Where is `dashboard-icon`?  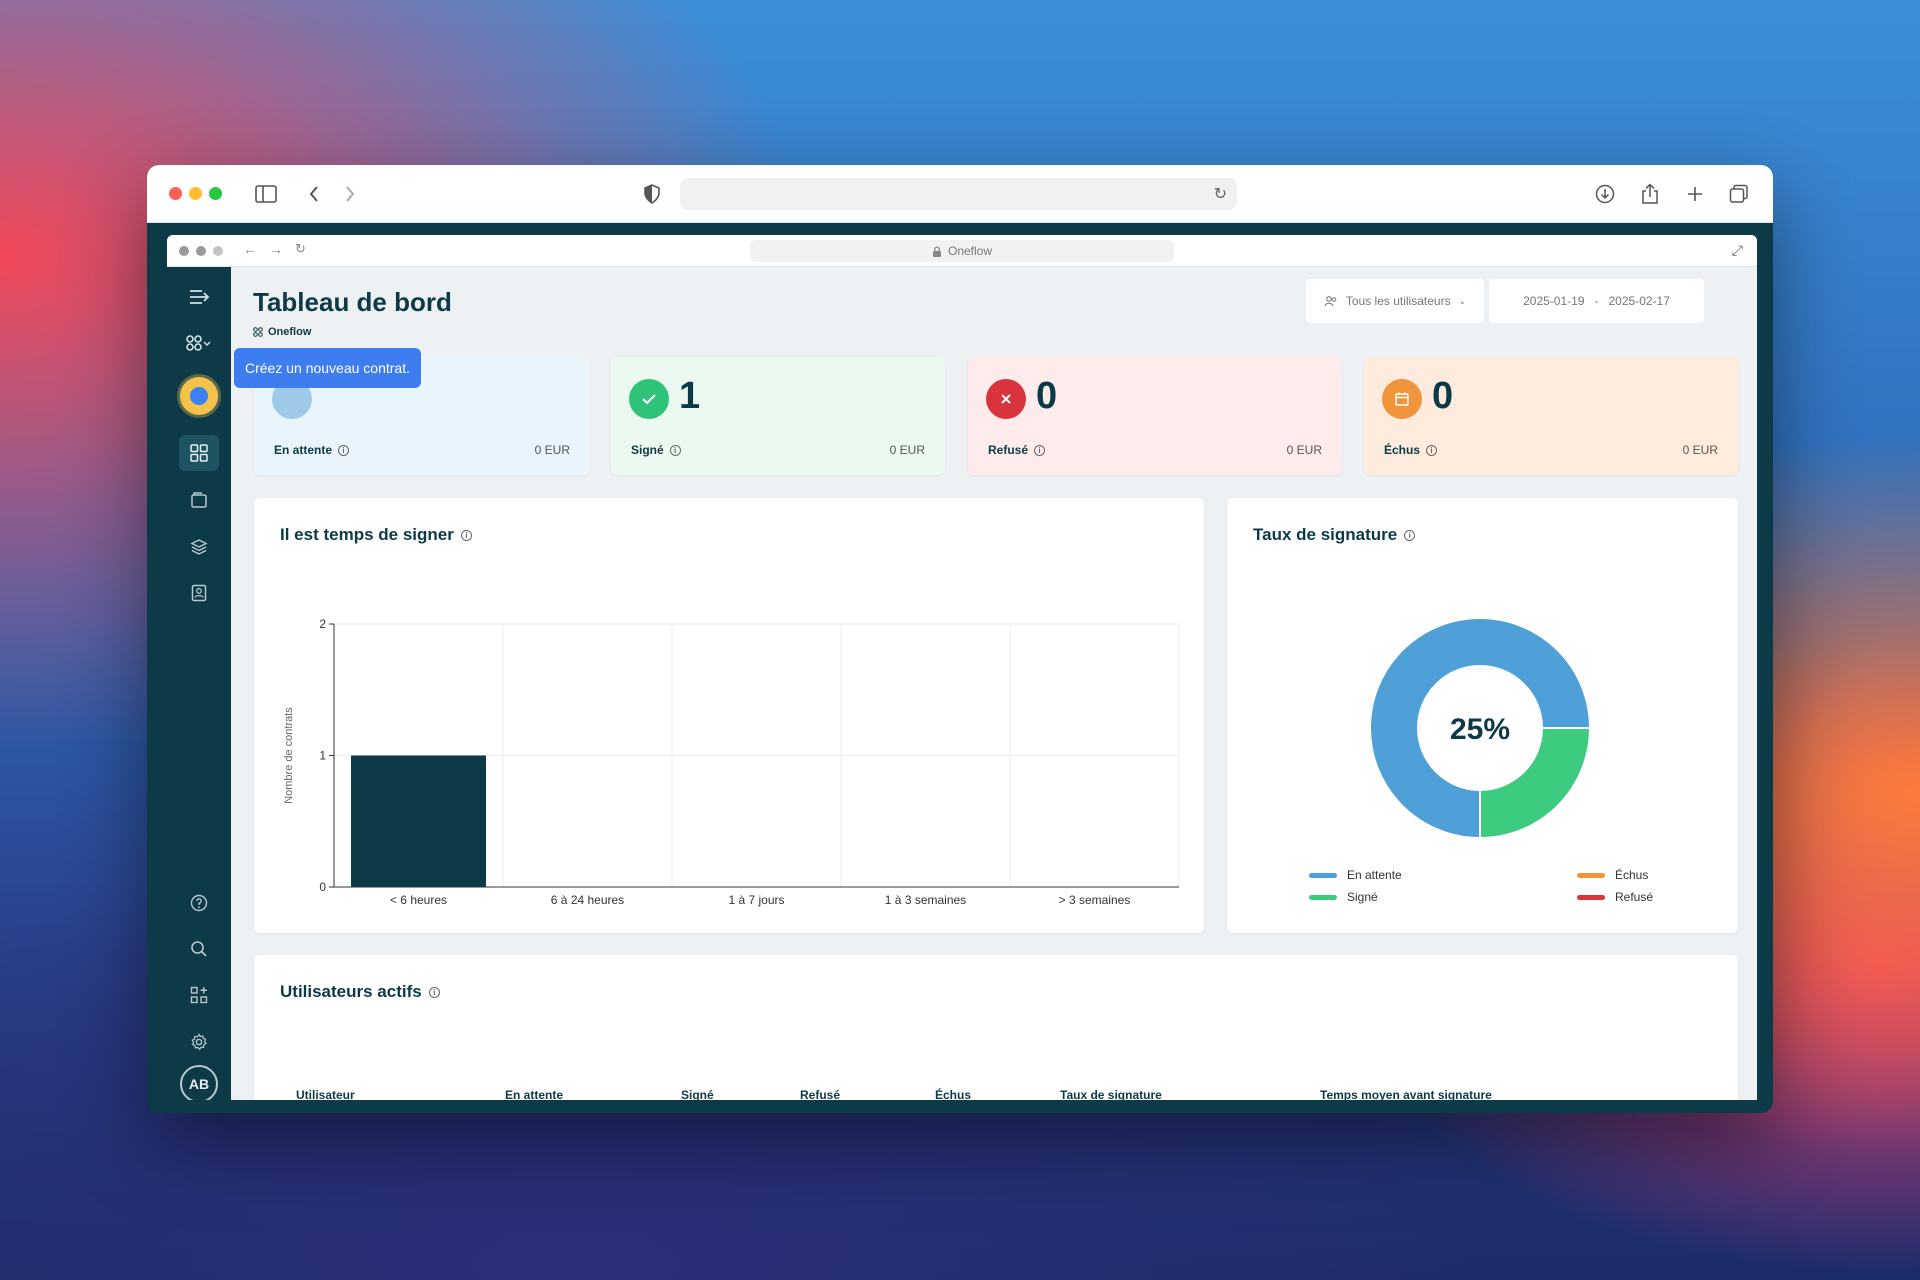 dashboard-icon is located at coordinates (199, 453).